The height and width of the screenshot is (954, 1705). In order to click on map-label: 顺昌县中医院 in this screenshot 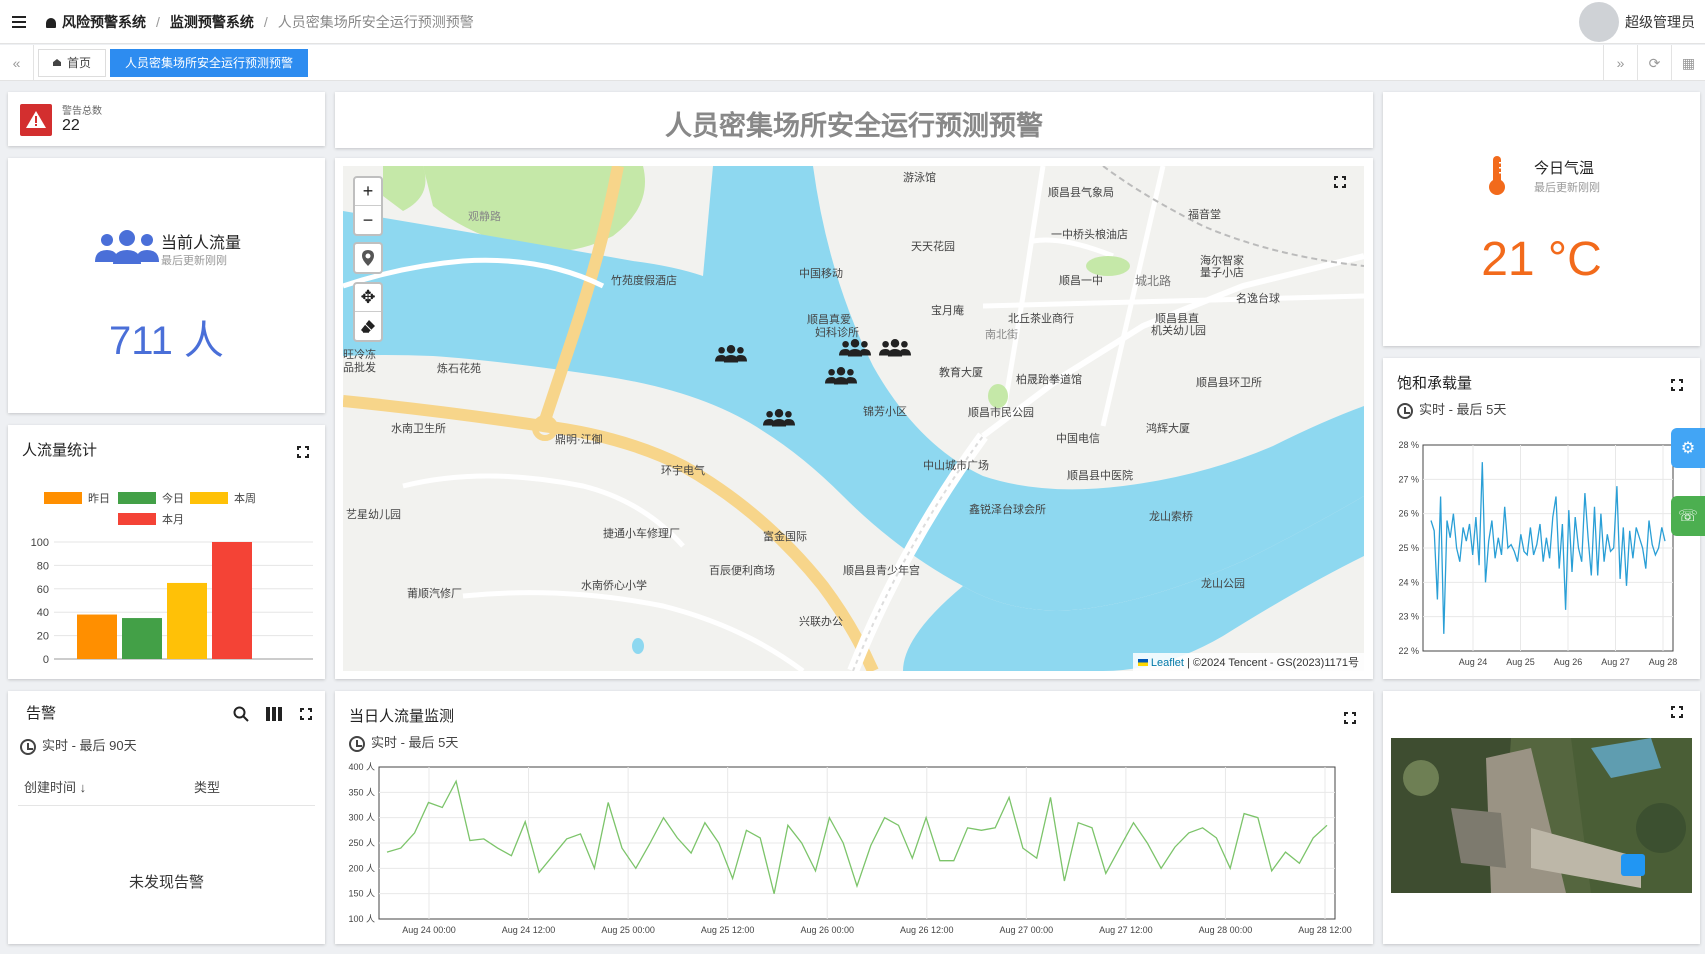, I will do `click(1100, 475)`.